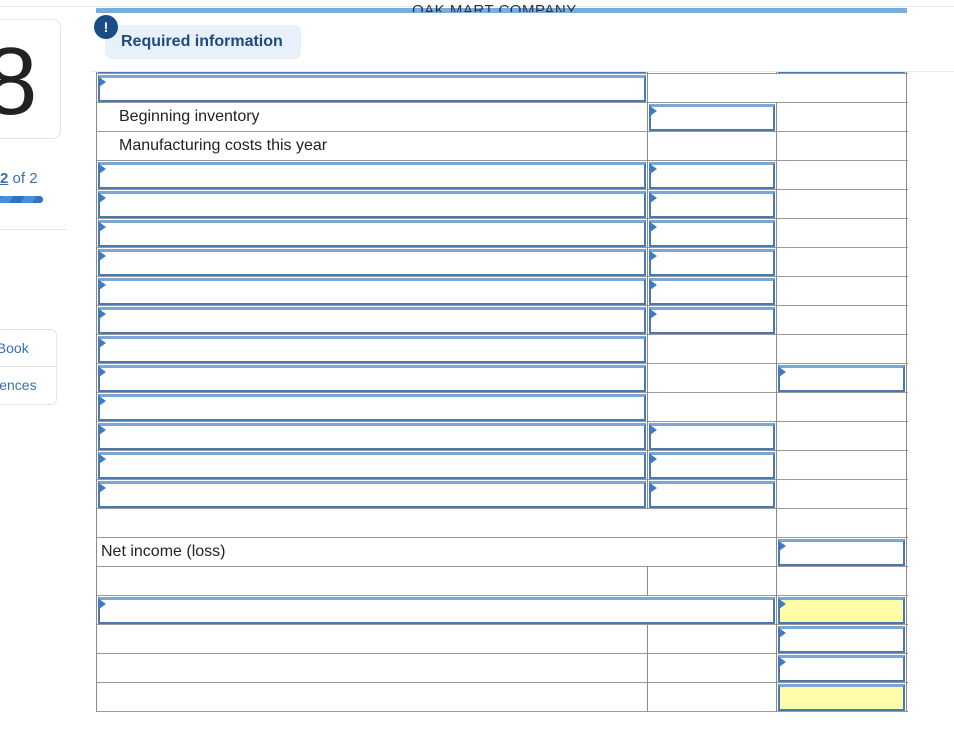  What do you see at coordinates (28, 348) in the screenshot?
I see `ebook-link: eBook` at bounding box center [28, 348].